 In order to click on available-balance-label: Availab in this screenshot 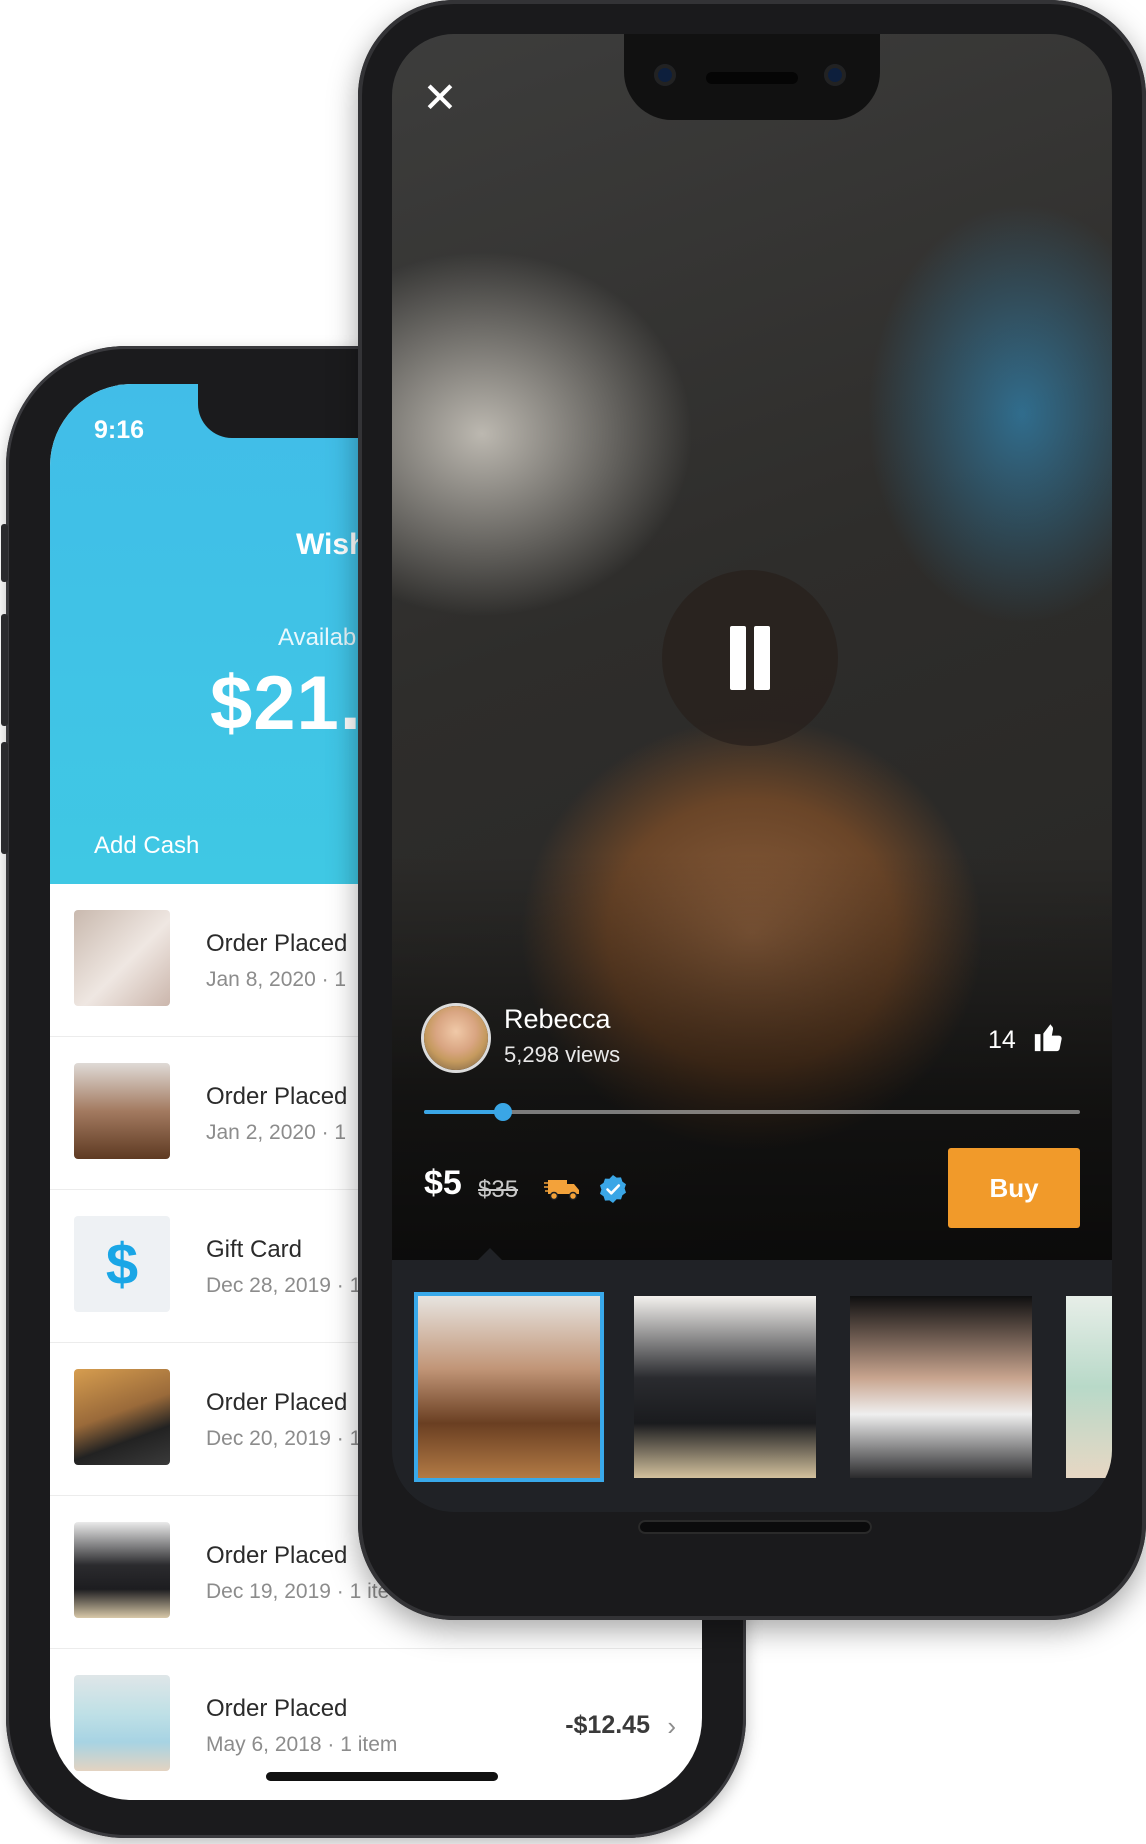, I will do `click(317, 637)`.